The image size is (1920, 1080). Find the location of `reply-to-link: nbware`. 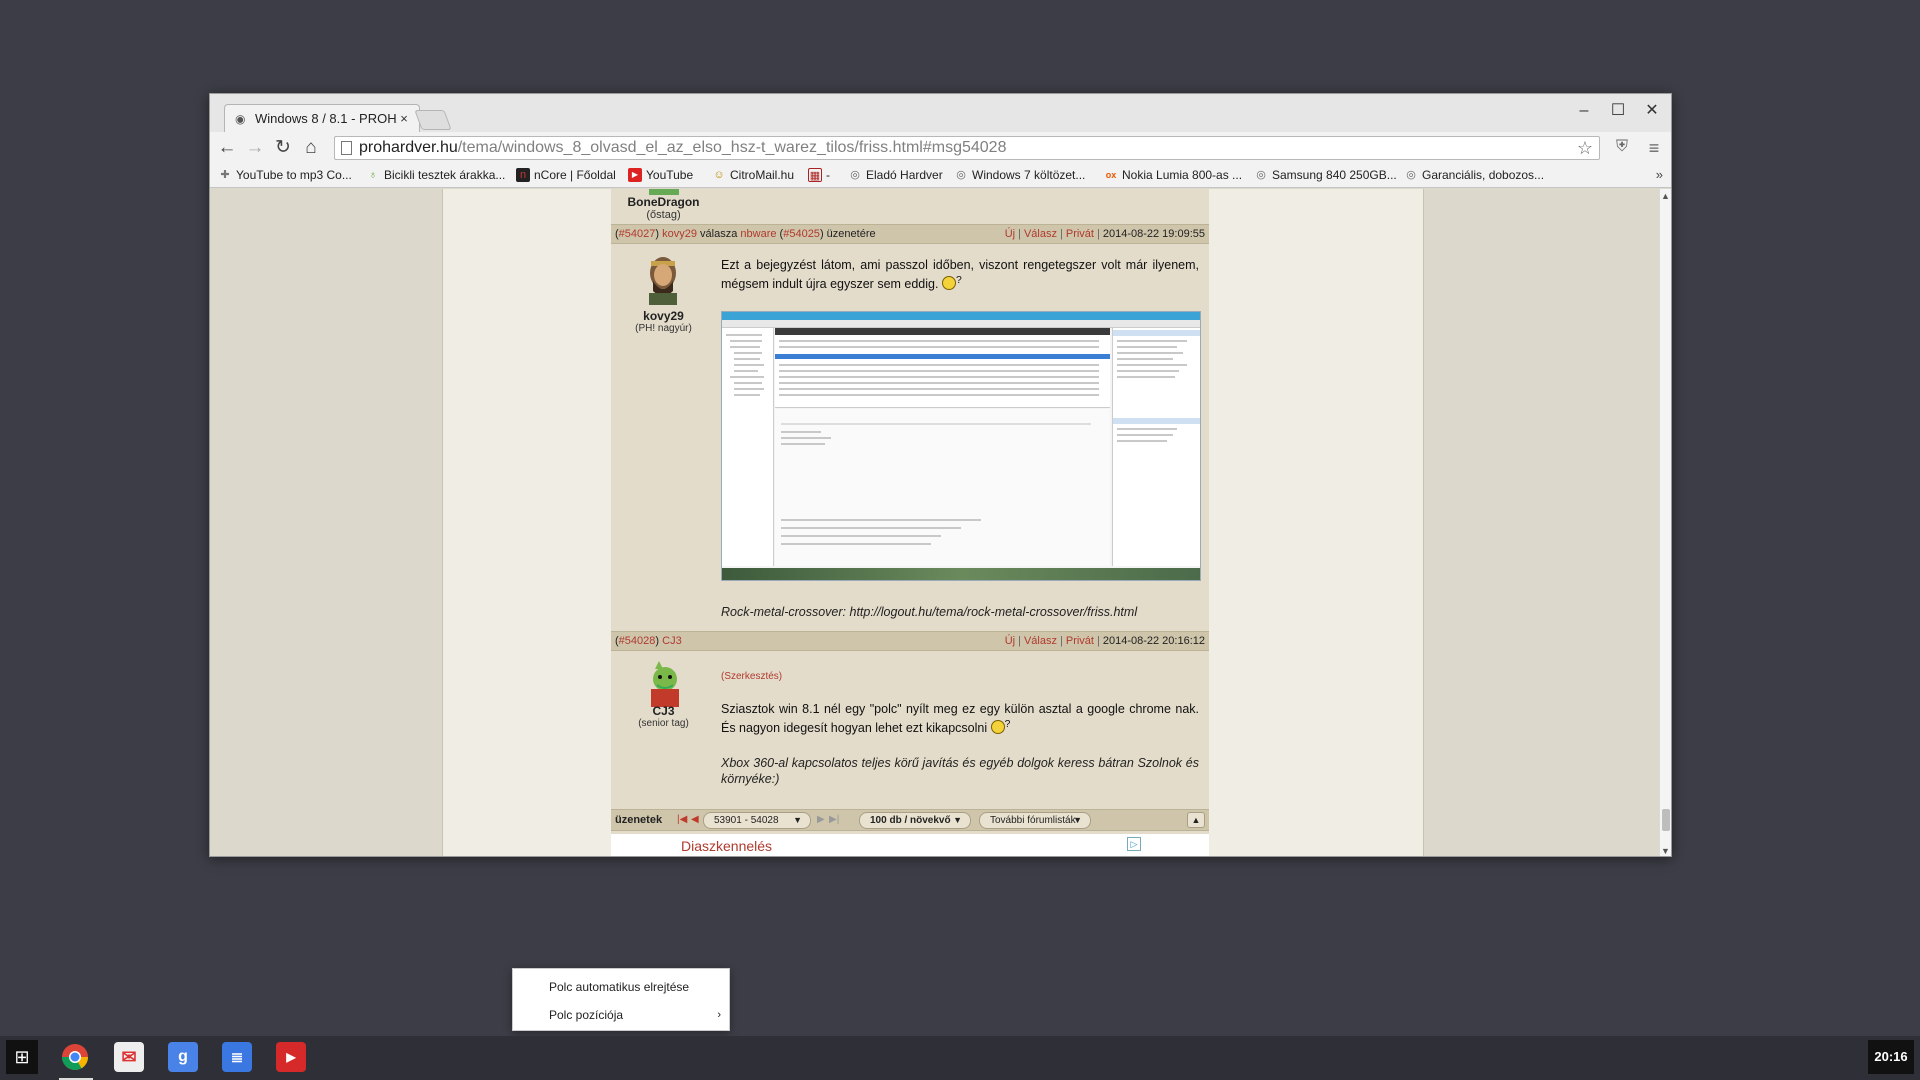

reply-to-link: nbware is located at coordinates (758, 234).